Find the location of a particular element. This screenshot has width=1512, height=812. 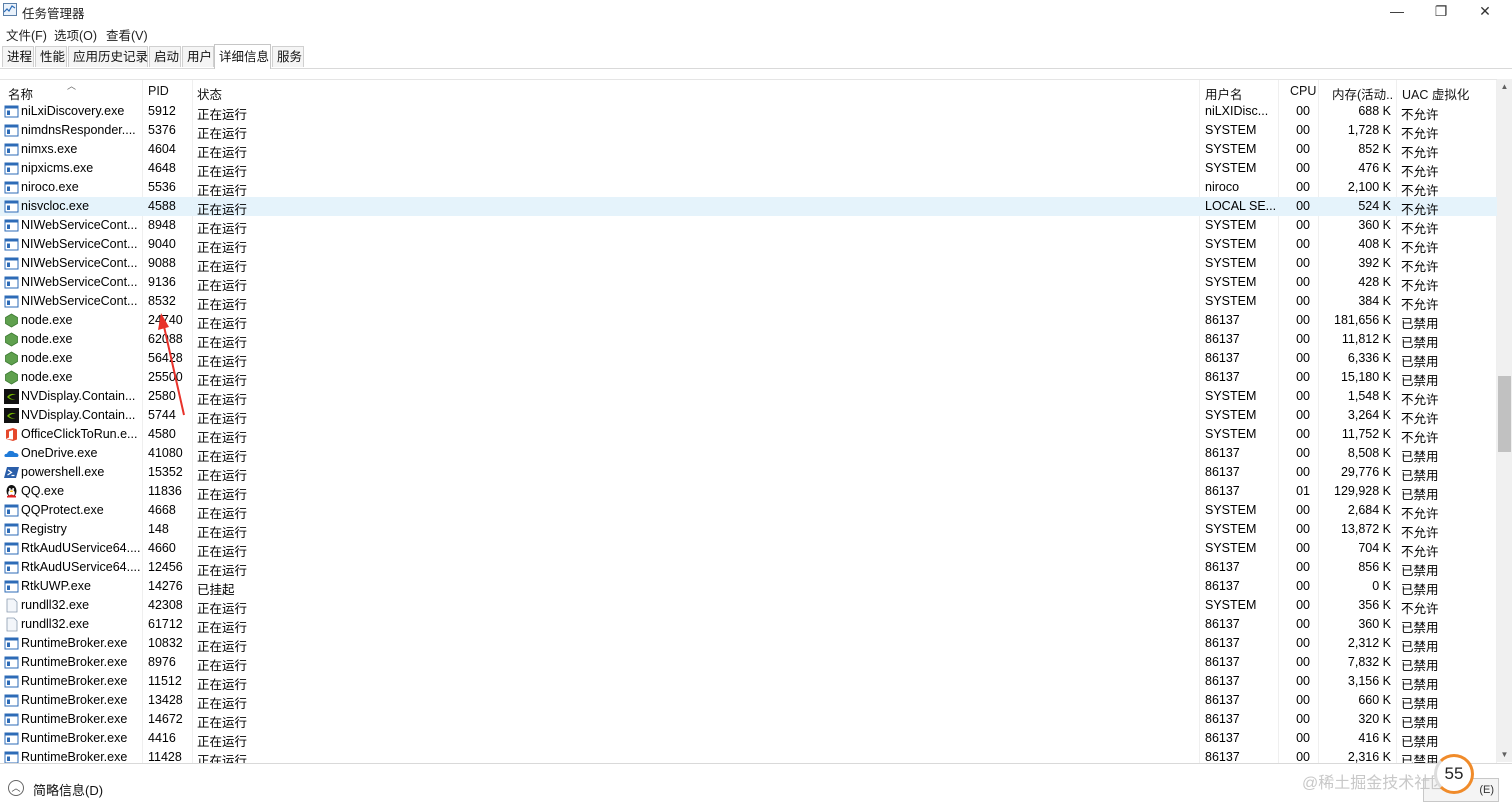

cell-memory: 3,156 K is located at coordinates (1369, 681).